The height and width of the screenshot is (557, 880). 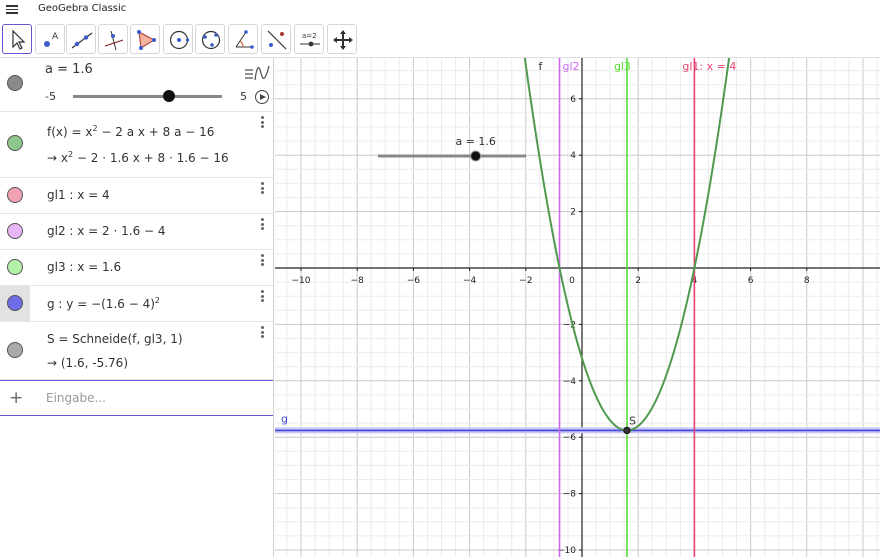 I want to click on slider-track, so click(x=147, y=96).